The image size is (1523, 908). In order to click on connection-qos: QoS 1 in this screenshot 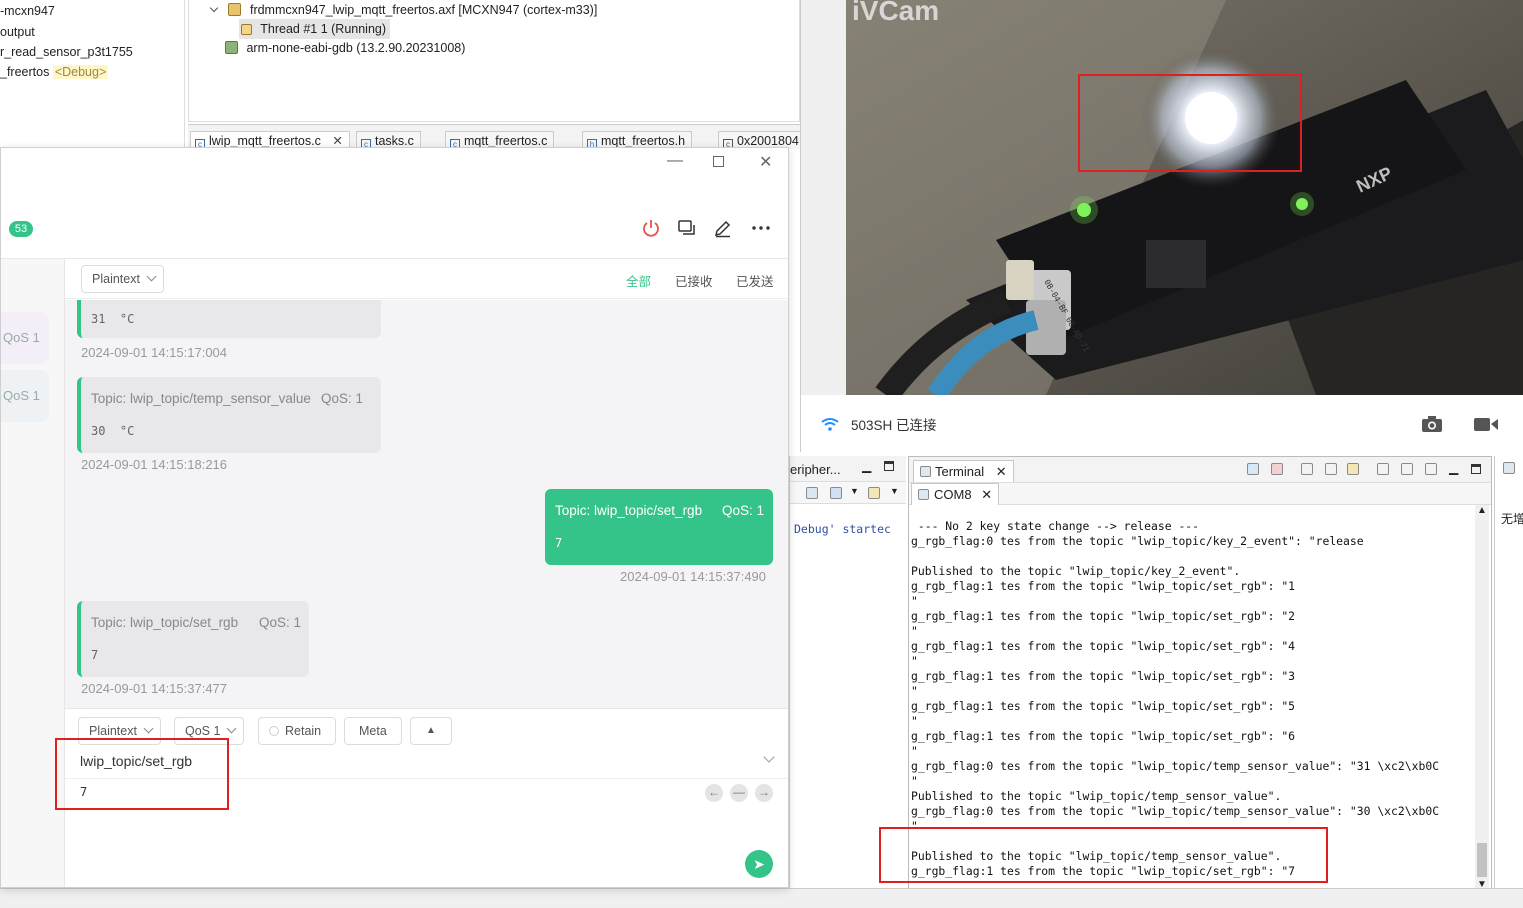, I will do `click(21, 395)`.